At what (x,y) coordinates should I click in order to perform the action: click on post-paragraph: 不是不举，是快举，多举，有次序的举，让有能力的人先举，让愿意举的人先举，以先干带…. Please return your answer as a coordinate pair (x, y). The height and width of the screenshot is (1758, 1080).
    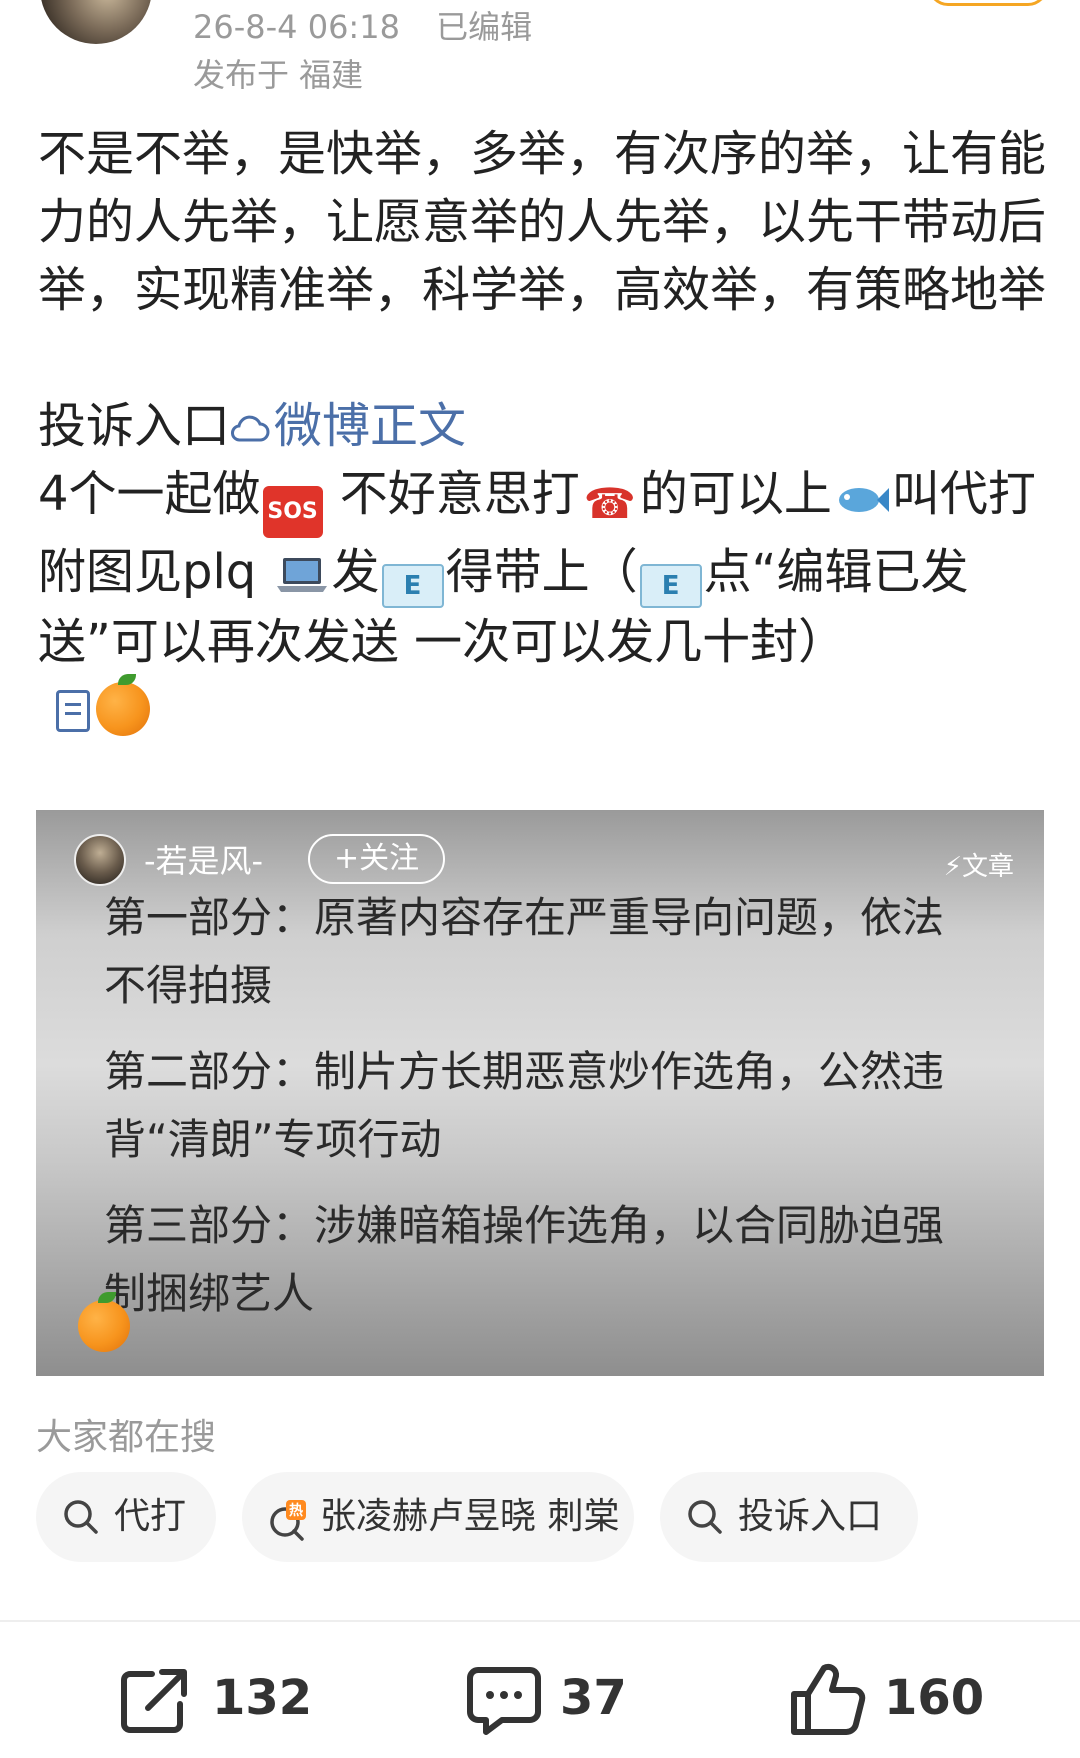
    Looking at the image, I should click on (542, 222).